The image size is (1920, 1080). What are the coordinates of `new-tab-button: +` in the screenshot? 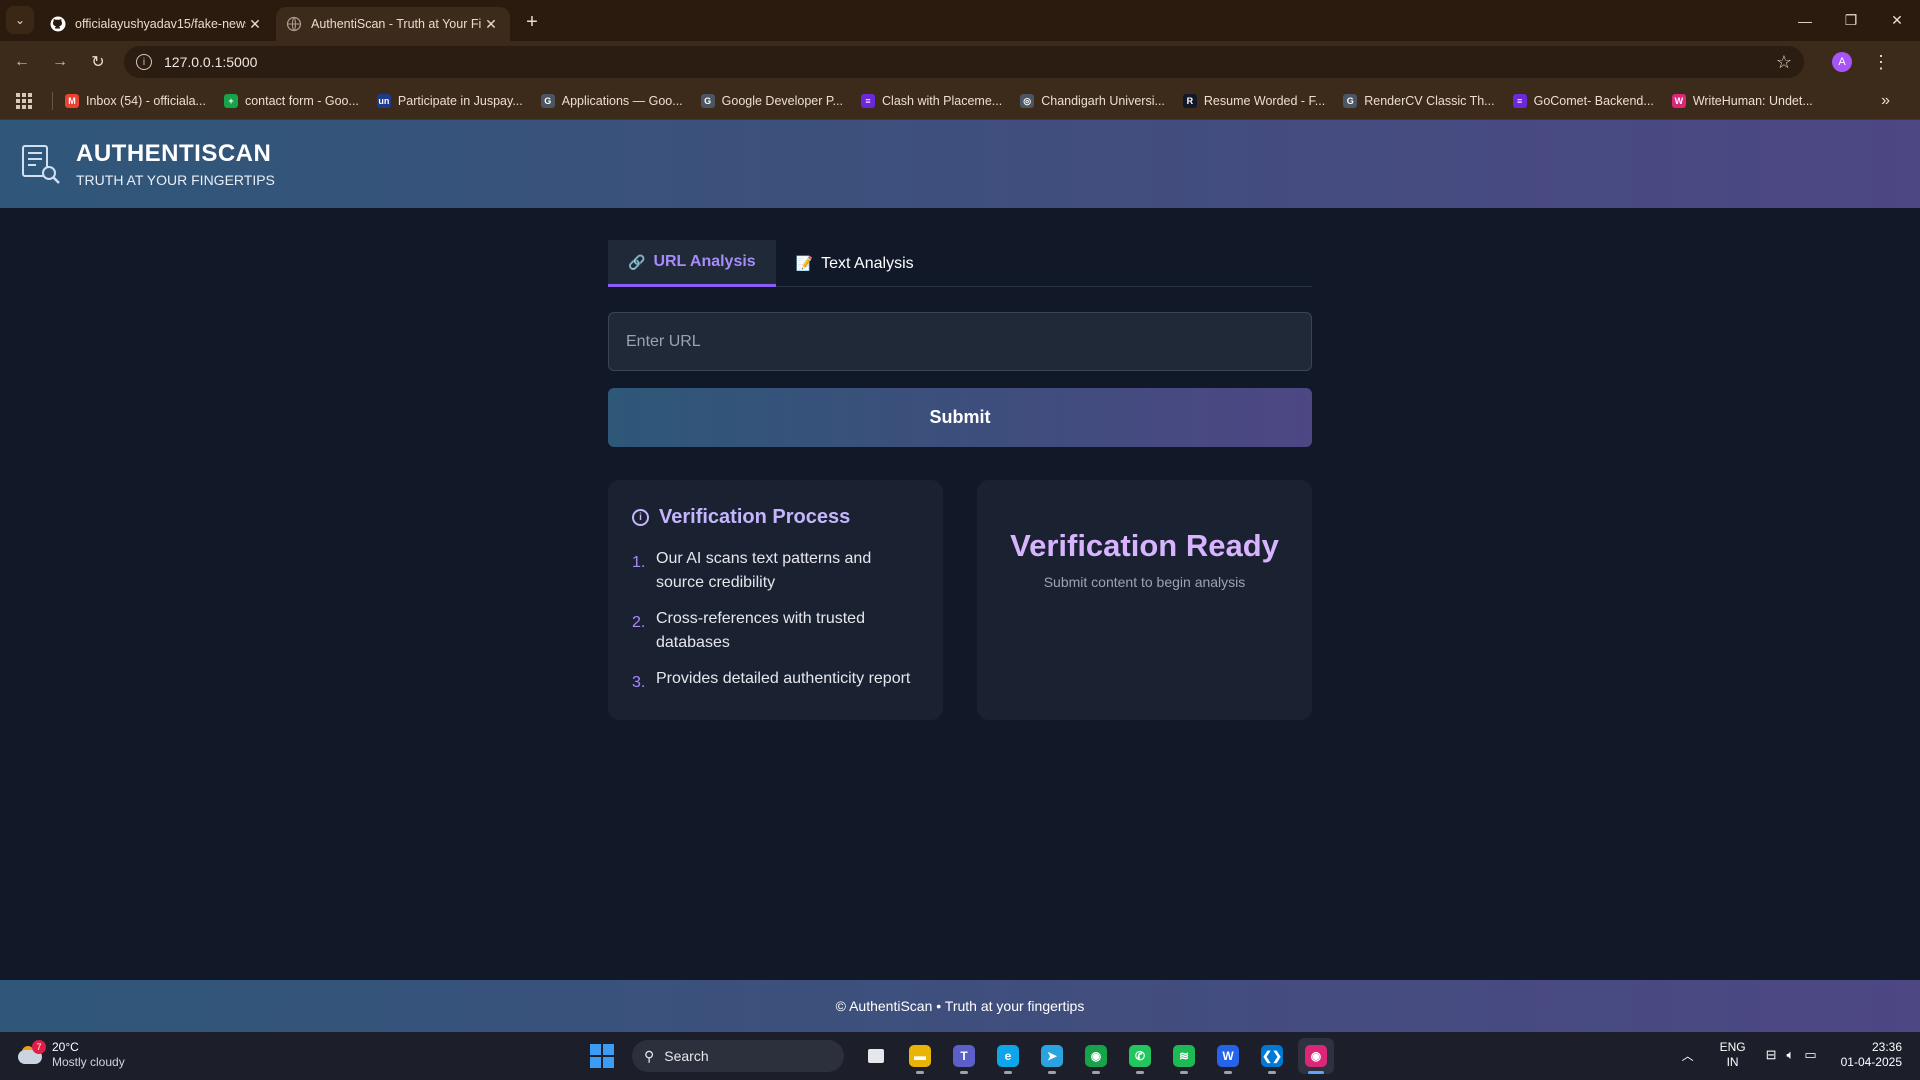 It's located at (532, 22).